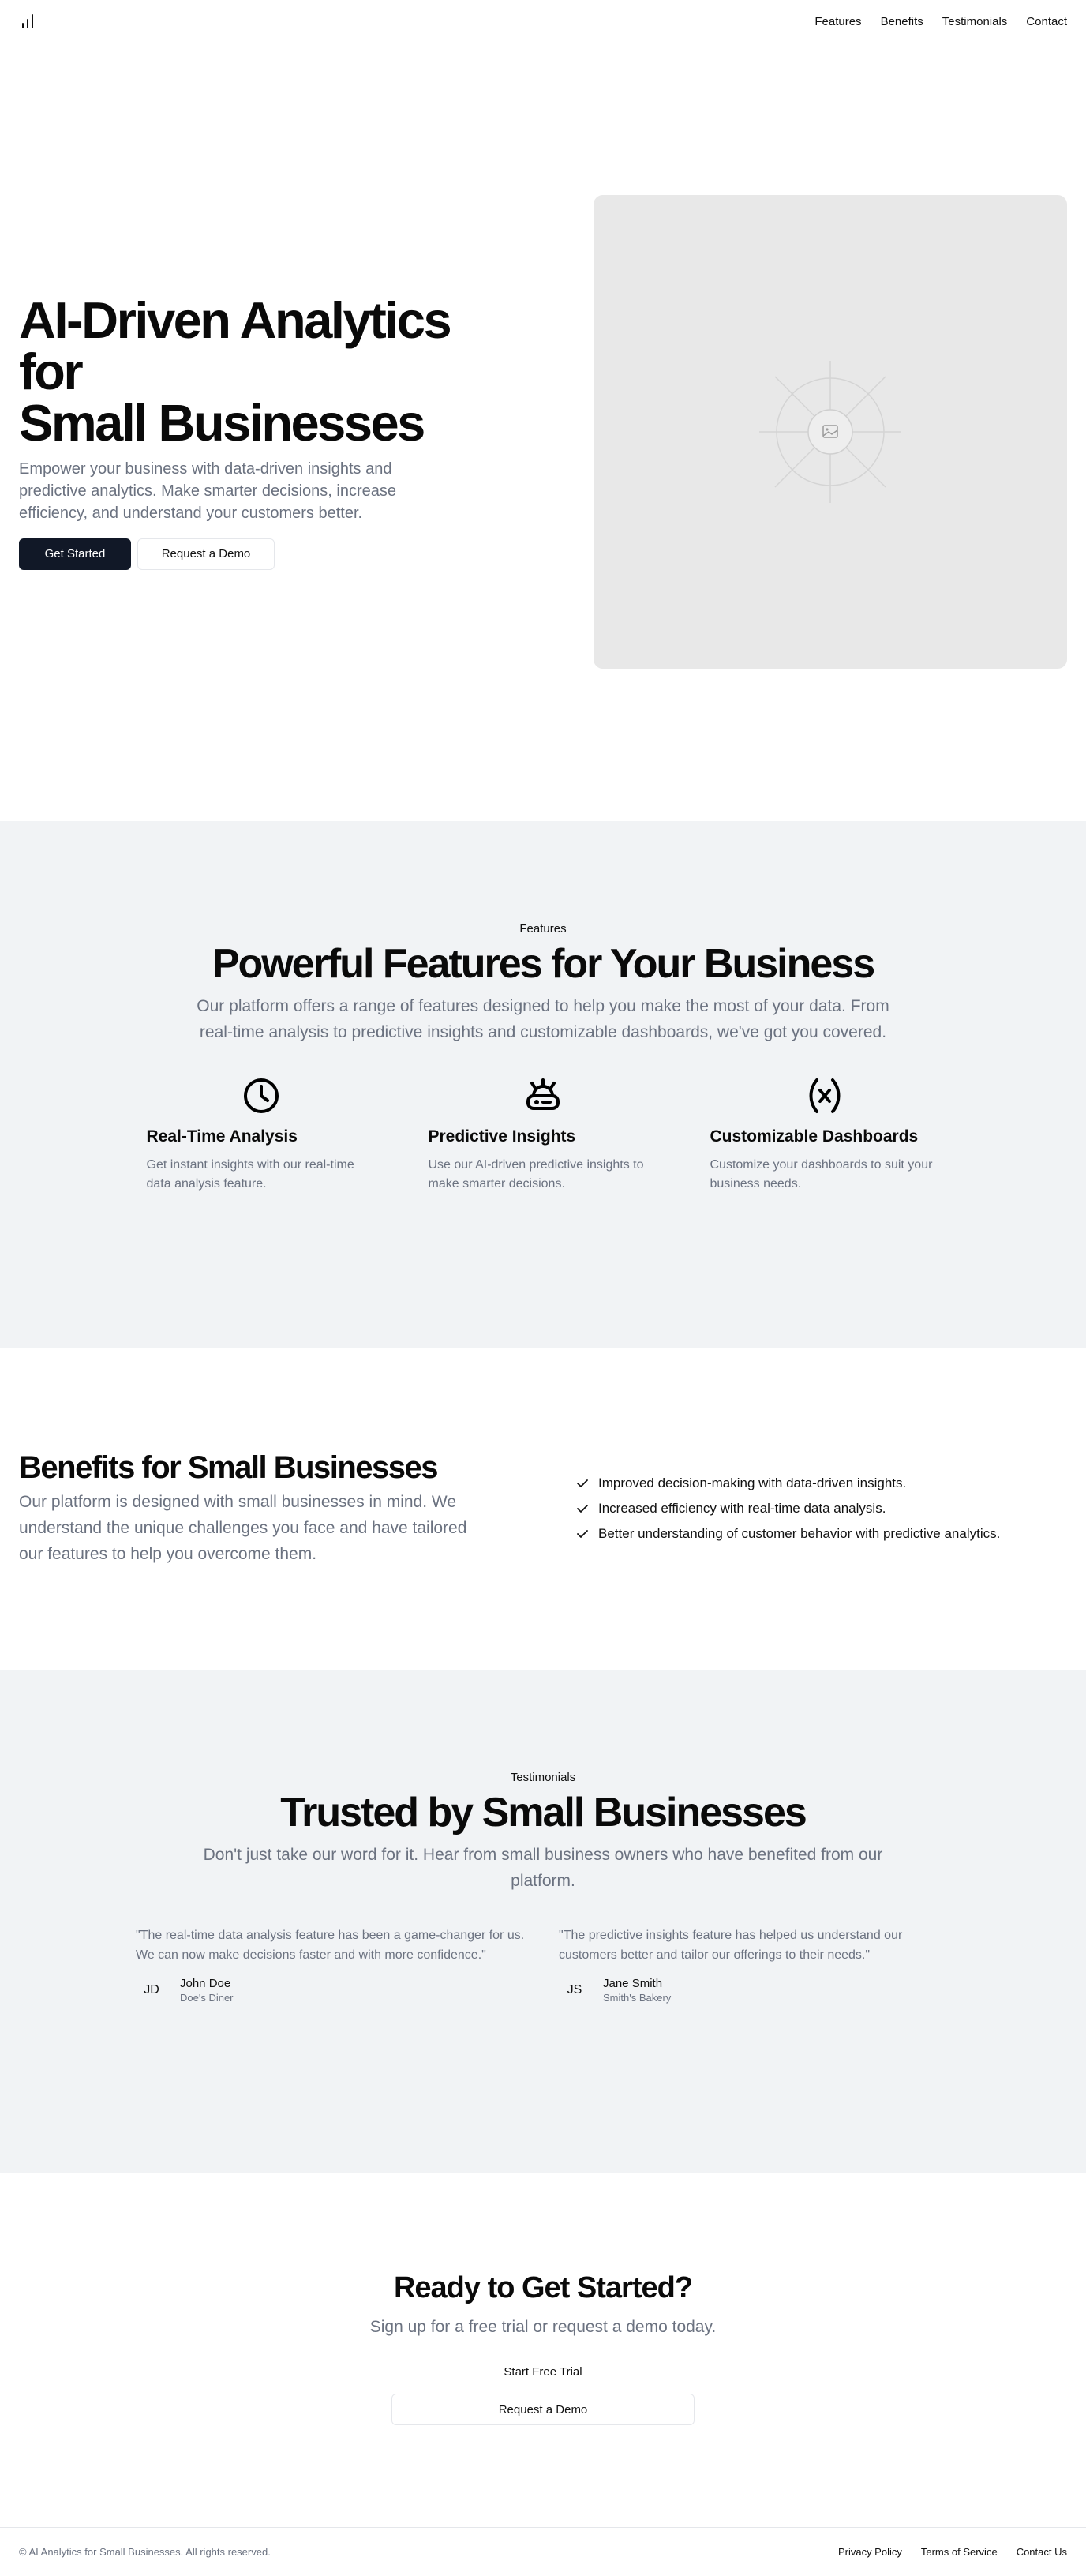 The image size is (1086, 2576). What do you see at coordinates (975, 21) in the screenshot?
I see `nav-link-testimonials: Testimonials` at bounding box center [975, 21].